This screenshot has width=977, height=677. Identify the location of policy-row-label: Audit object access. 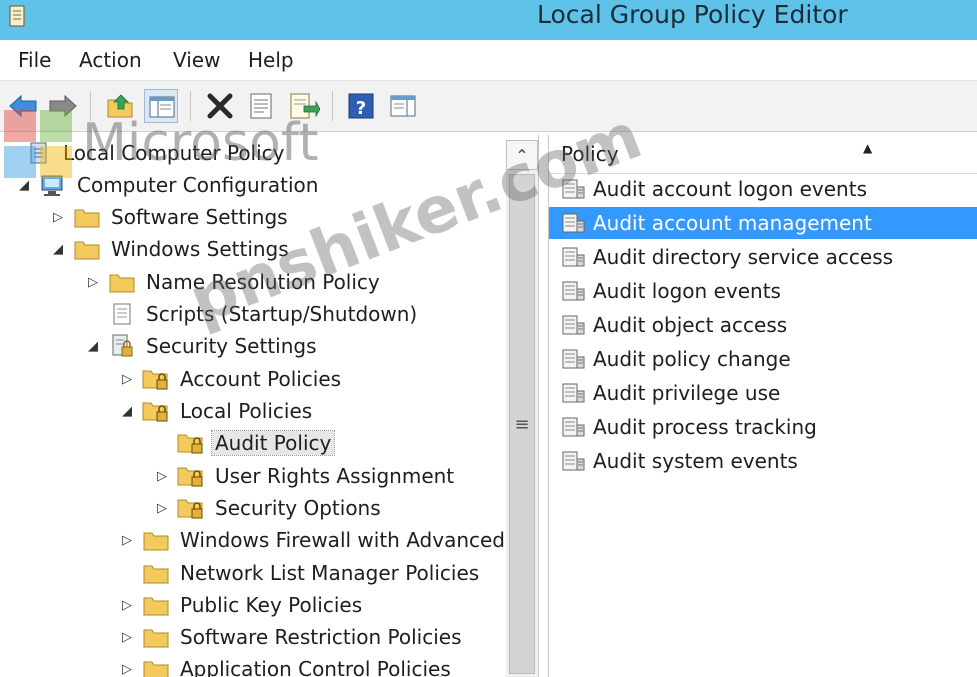
(690, 325).